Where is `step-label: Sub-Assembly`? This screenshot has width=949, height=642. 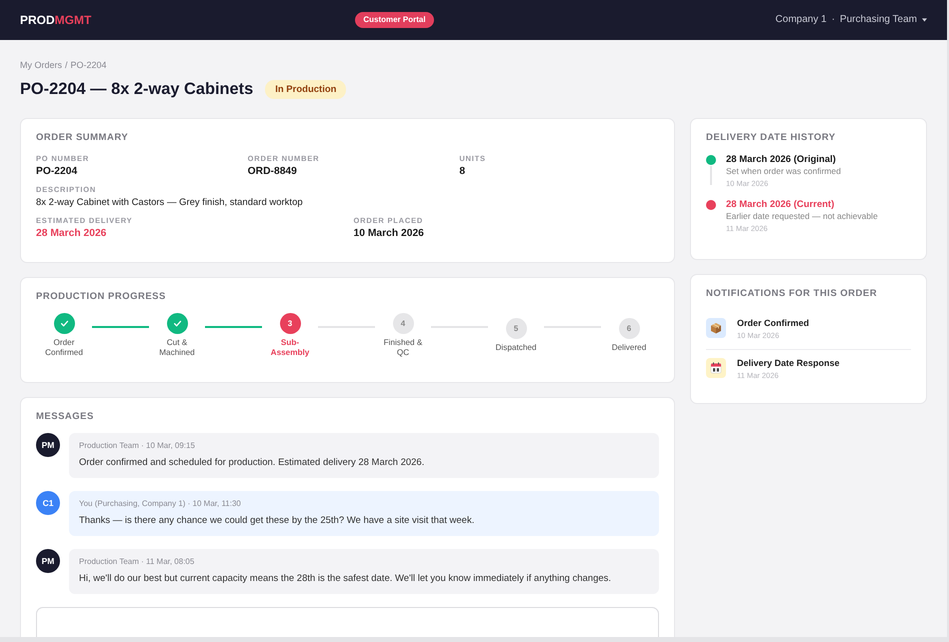 step-label: Sub-Assembly is located at coordinates (290, 347).